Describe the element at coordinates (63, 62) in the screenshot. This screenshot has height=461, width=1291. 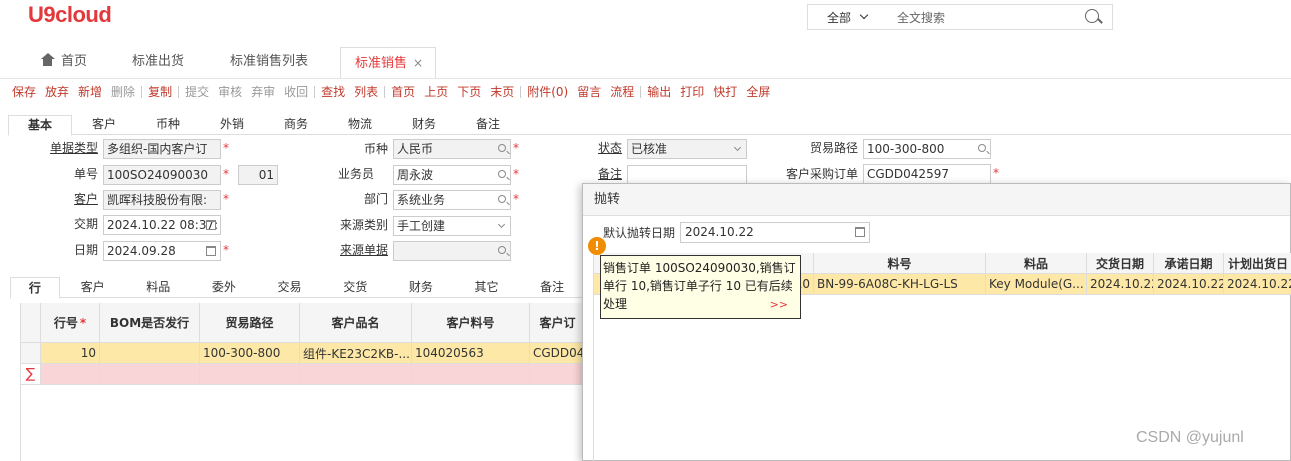
I see `tab-home: 首页` at that location.